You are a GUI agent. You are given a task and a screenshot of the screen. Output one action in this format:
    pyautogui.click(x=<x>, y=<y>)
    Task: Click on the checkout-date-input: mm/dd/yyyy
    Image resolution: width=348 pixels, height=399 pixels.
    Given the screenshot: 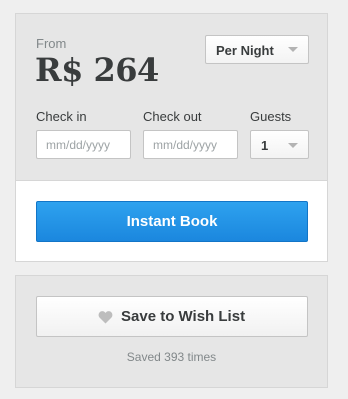 What is the action you would take?
    pyautogui.click(x=190, y=144)
    